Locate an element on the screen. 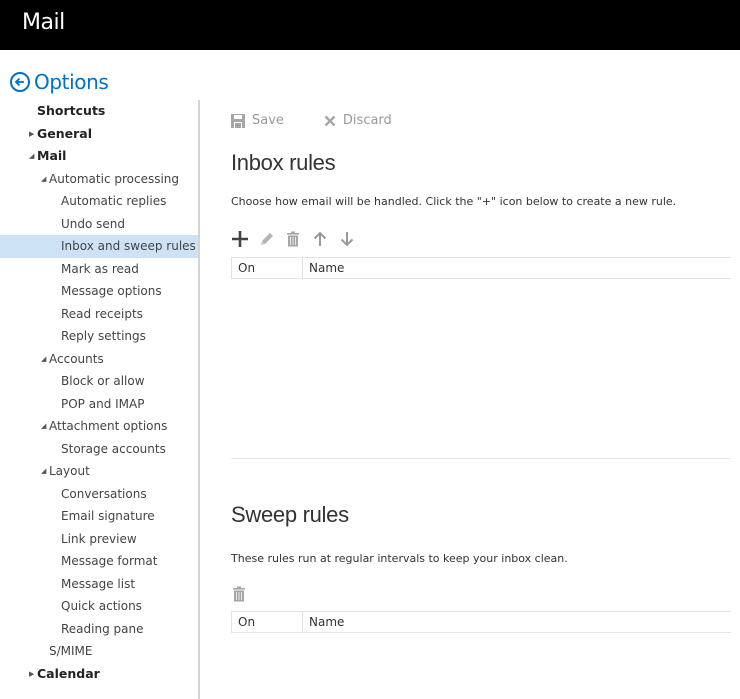 This screenshot has width=740, height=699. sidebar-item-reading-pane: Reading pane is located at coordinates (99, 629).